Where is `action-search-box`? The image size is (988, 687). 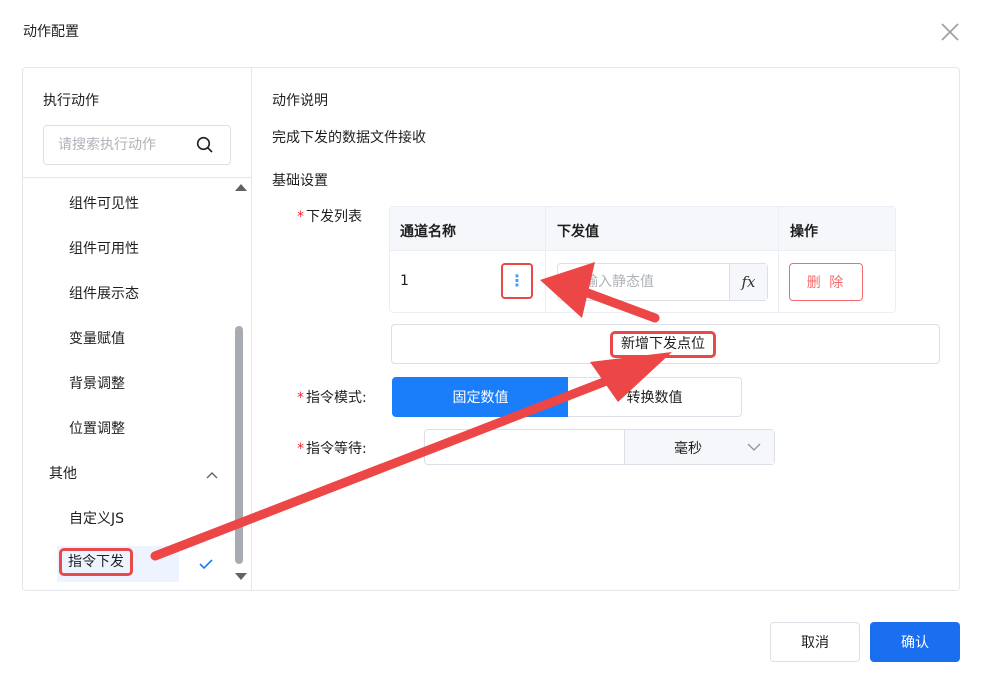
action-search-box is located at coordinates (137, 145).